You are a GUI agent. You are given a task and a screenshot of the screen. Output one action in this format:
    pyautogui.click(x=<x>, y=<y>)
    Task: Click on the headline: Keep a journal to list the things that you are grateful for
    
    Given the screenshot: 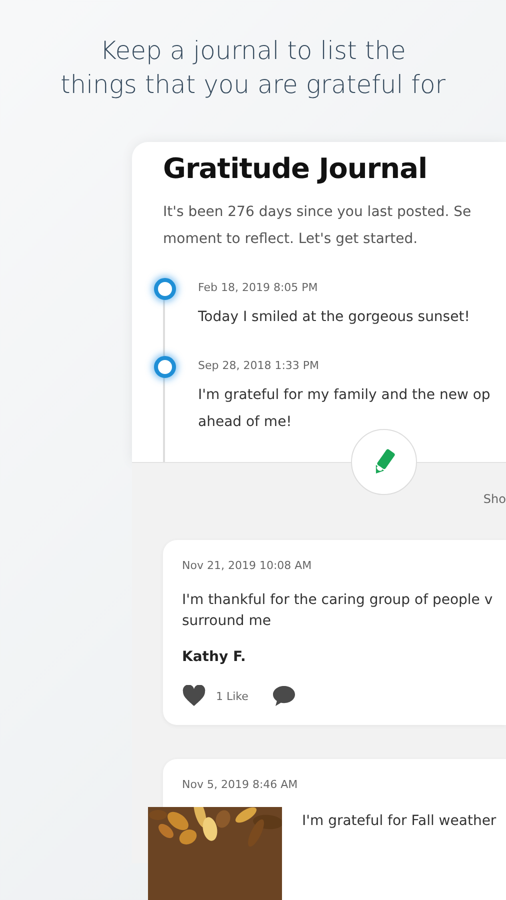 What is the action you would take?
    pyautogui.click(x=253, y=68)
    